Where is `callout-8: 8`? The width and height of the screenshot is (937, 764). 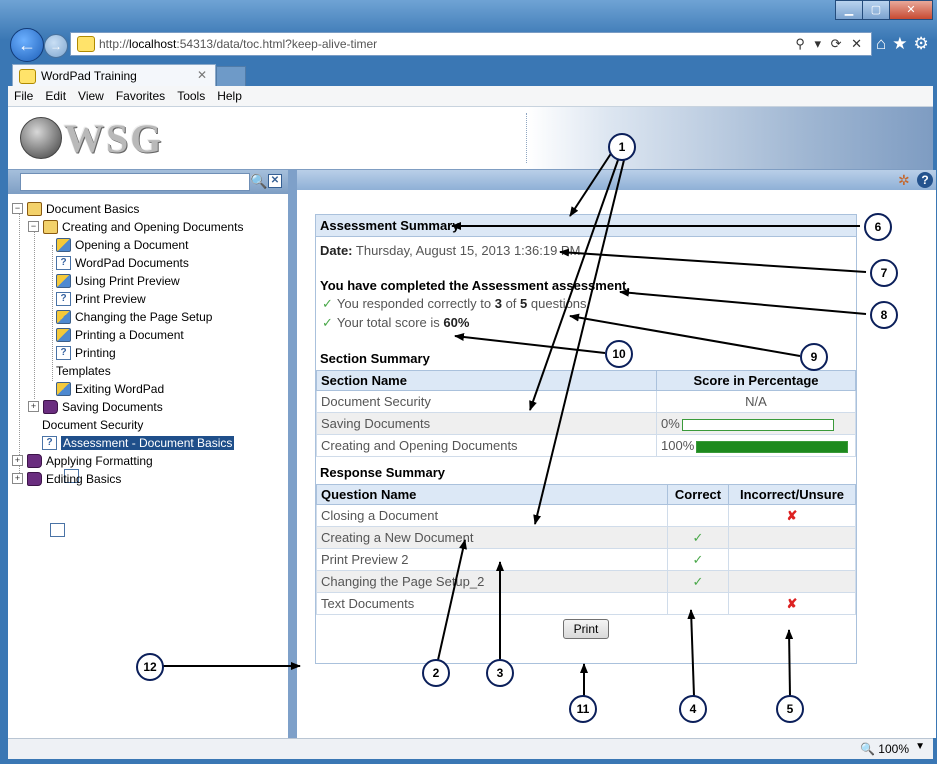 callout-8: 8 is located at coordinates (884, 315).